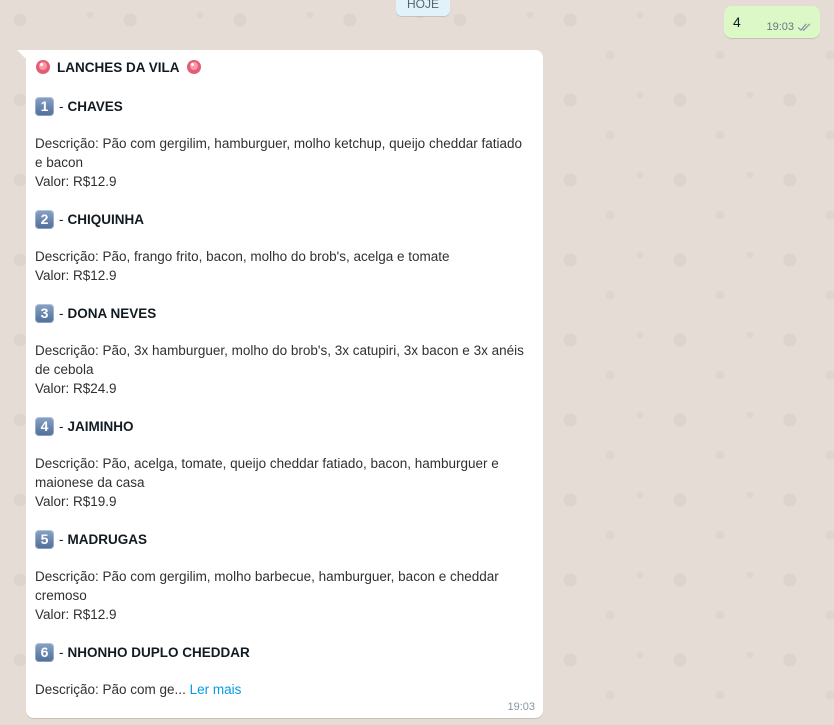  Describe the element at coordinates (216, 689) in the screenshot. I see `read-more-link: Ler mais` at that location.